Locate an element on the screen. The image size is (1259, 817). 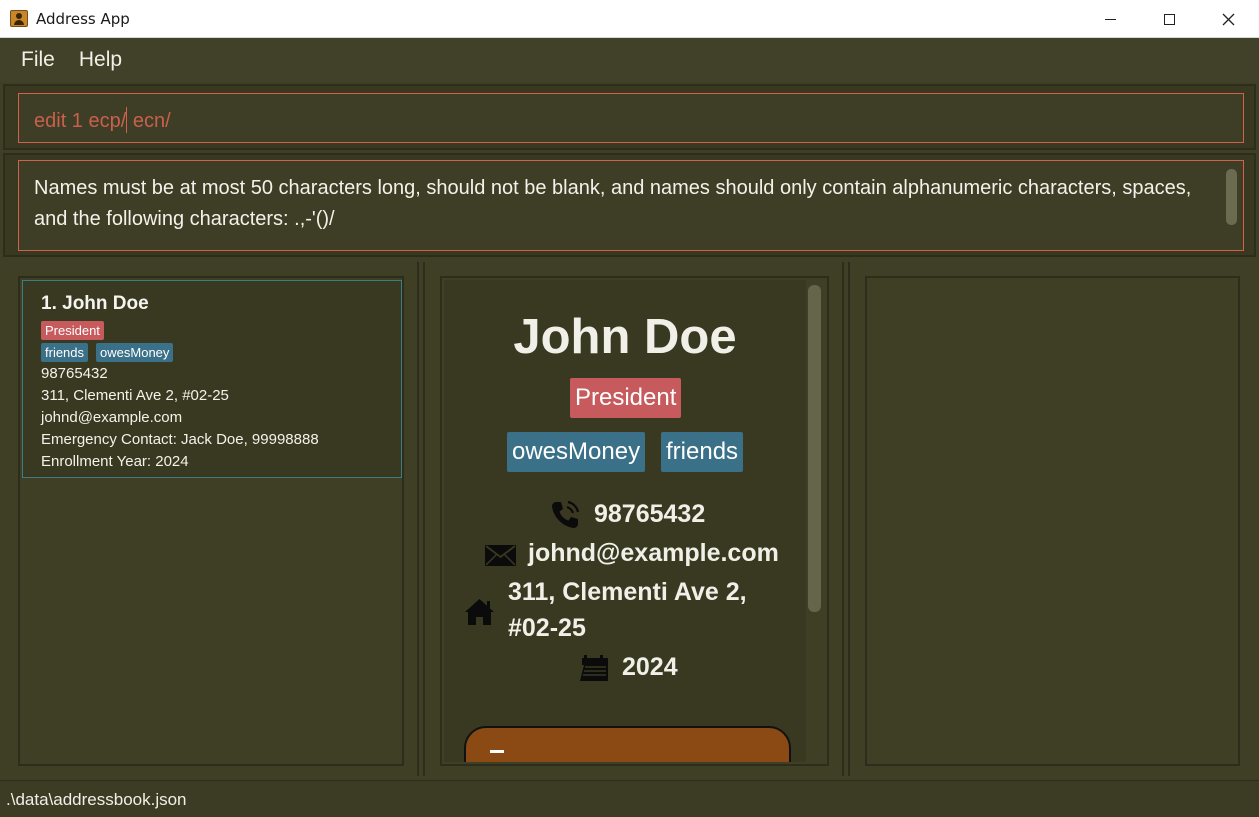
command-input: edit 1 ecp/ ecn/ is located at coordinates (631, 118).